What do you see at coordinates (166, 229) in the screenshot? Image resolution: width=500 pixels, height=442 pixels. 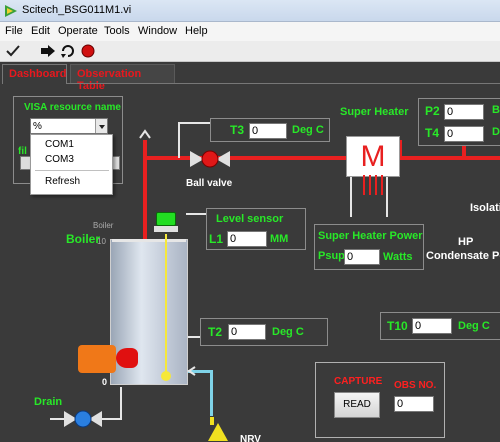 I see `level-sensor-mount` at bounding box center [166, 229].